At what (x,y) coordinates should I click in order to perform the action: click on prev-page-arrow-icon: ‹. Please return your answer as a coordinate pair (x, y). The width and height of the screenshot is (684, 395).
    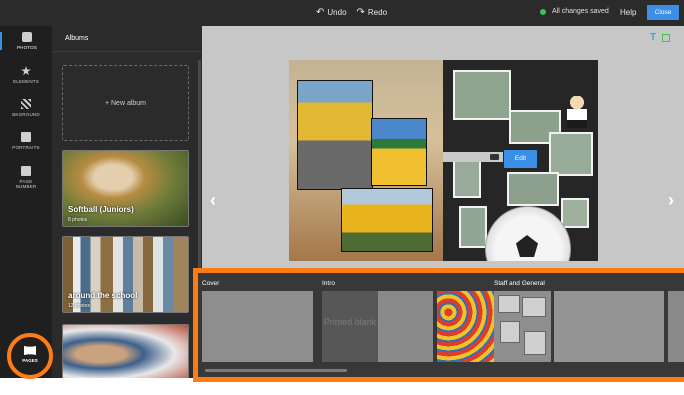
    Looking at the image, I should click on (213, 200).